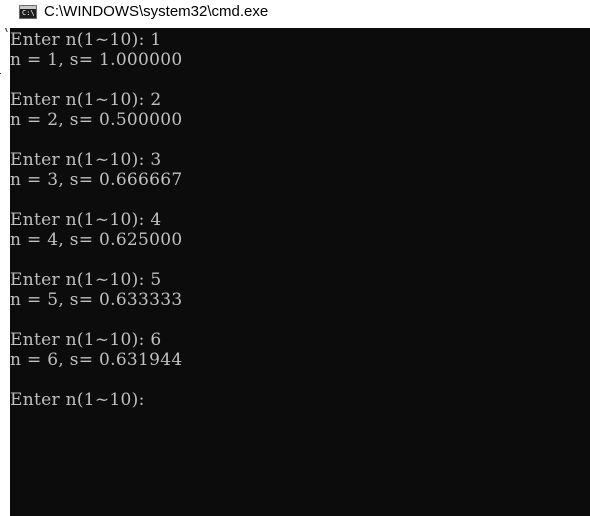  Describe the element at coordinates (86, 220) in the screenshot. I see `console-line: Enter n(1~10): 4` at that location.